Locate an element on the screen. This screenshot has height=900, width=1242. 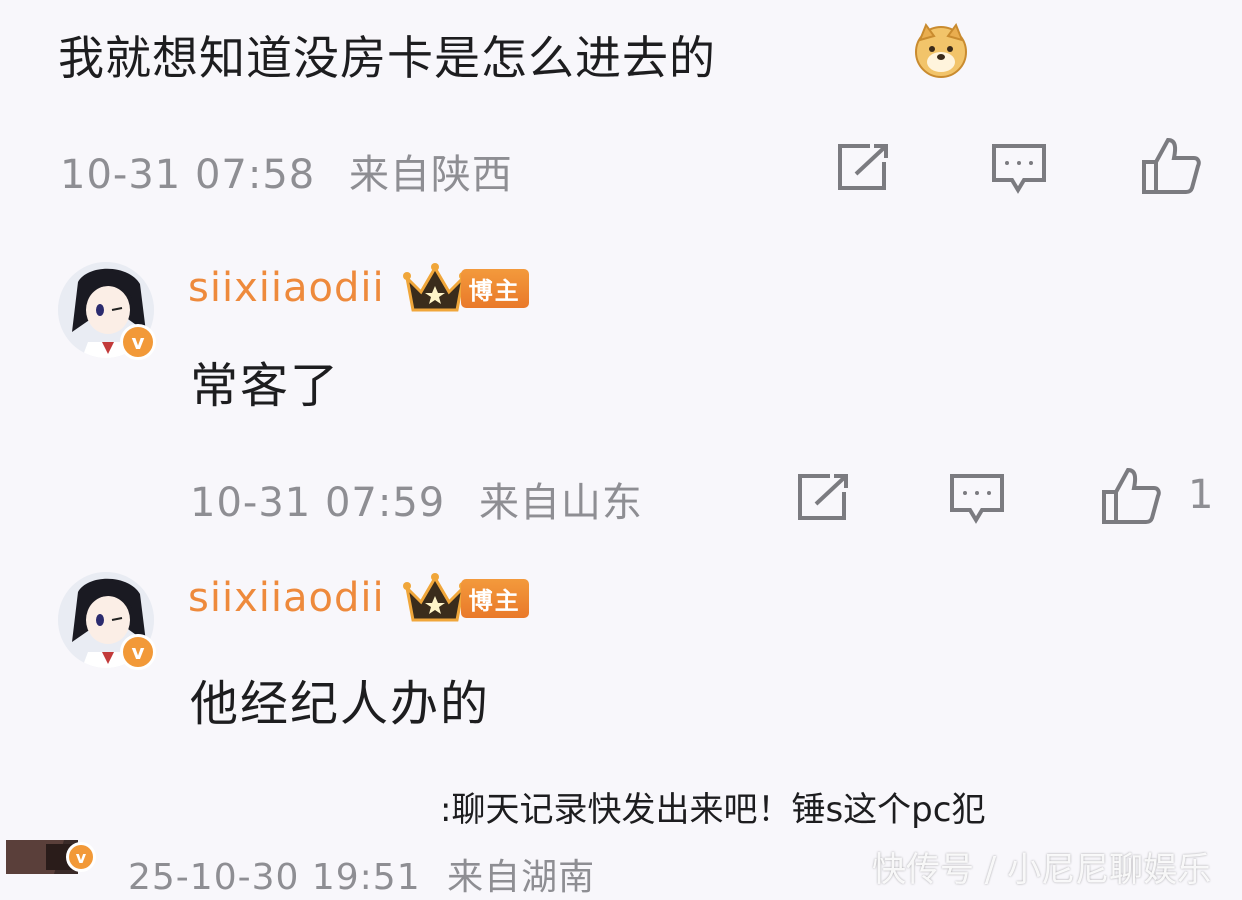
top-comment-meta: 10-31 07:58 来自陕西 is located at coordinates (286, 171).